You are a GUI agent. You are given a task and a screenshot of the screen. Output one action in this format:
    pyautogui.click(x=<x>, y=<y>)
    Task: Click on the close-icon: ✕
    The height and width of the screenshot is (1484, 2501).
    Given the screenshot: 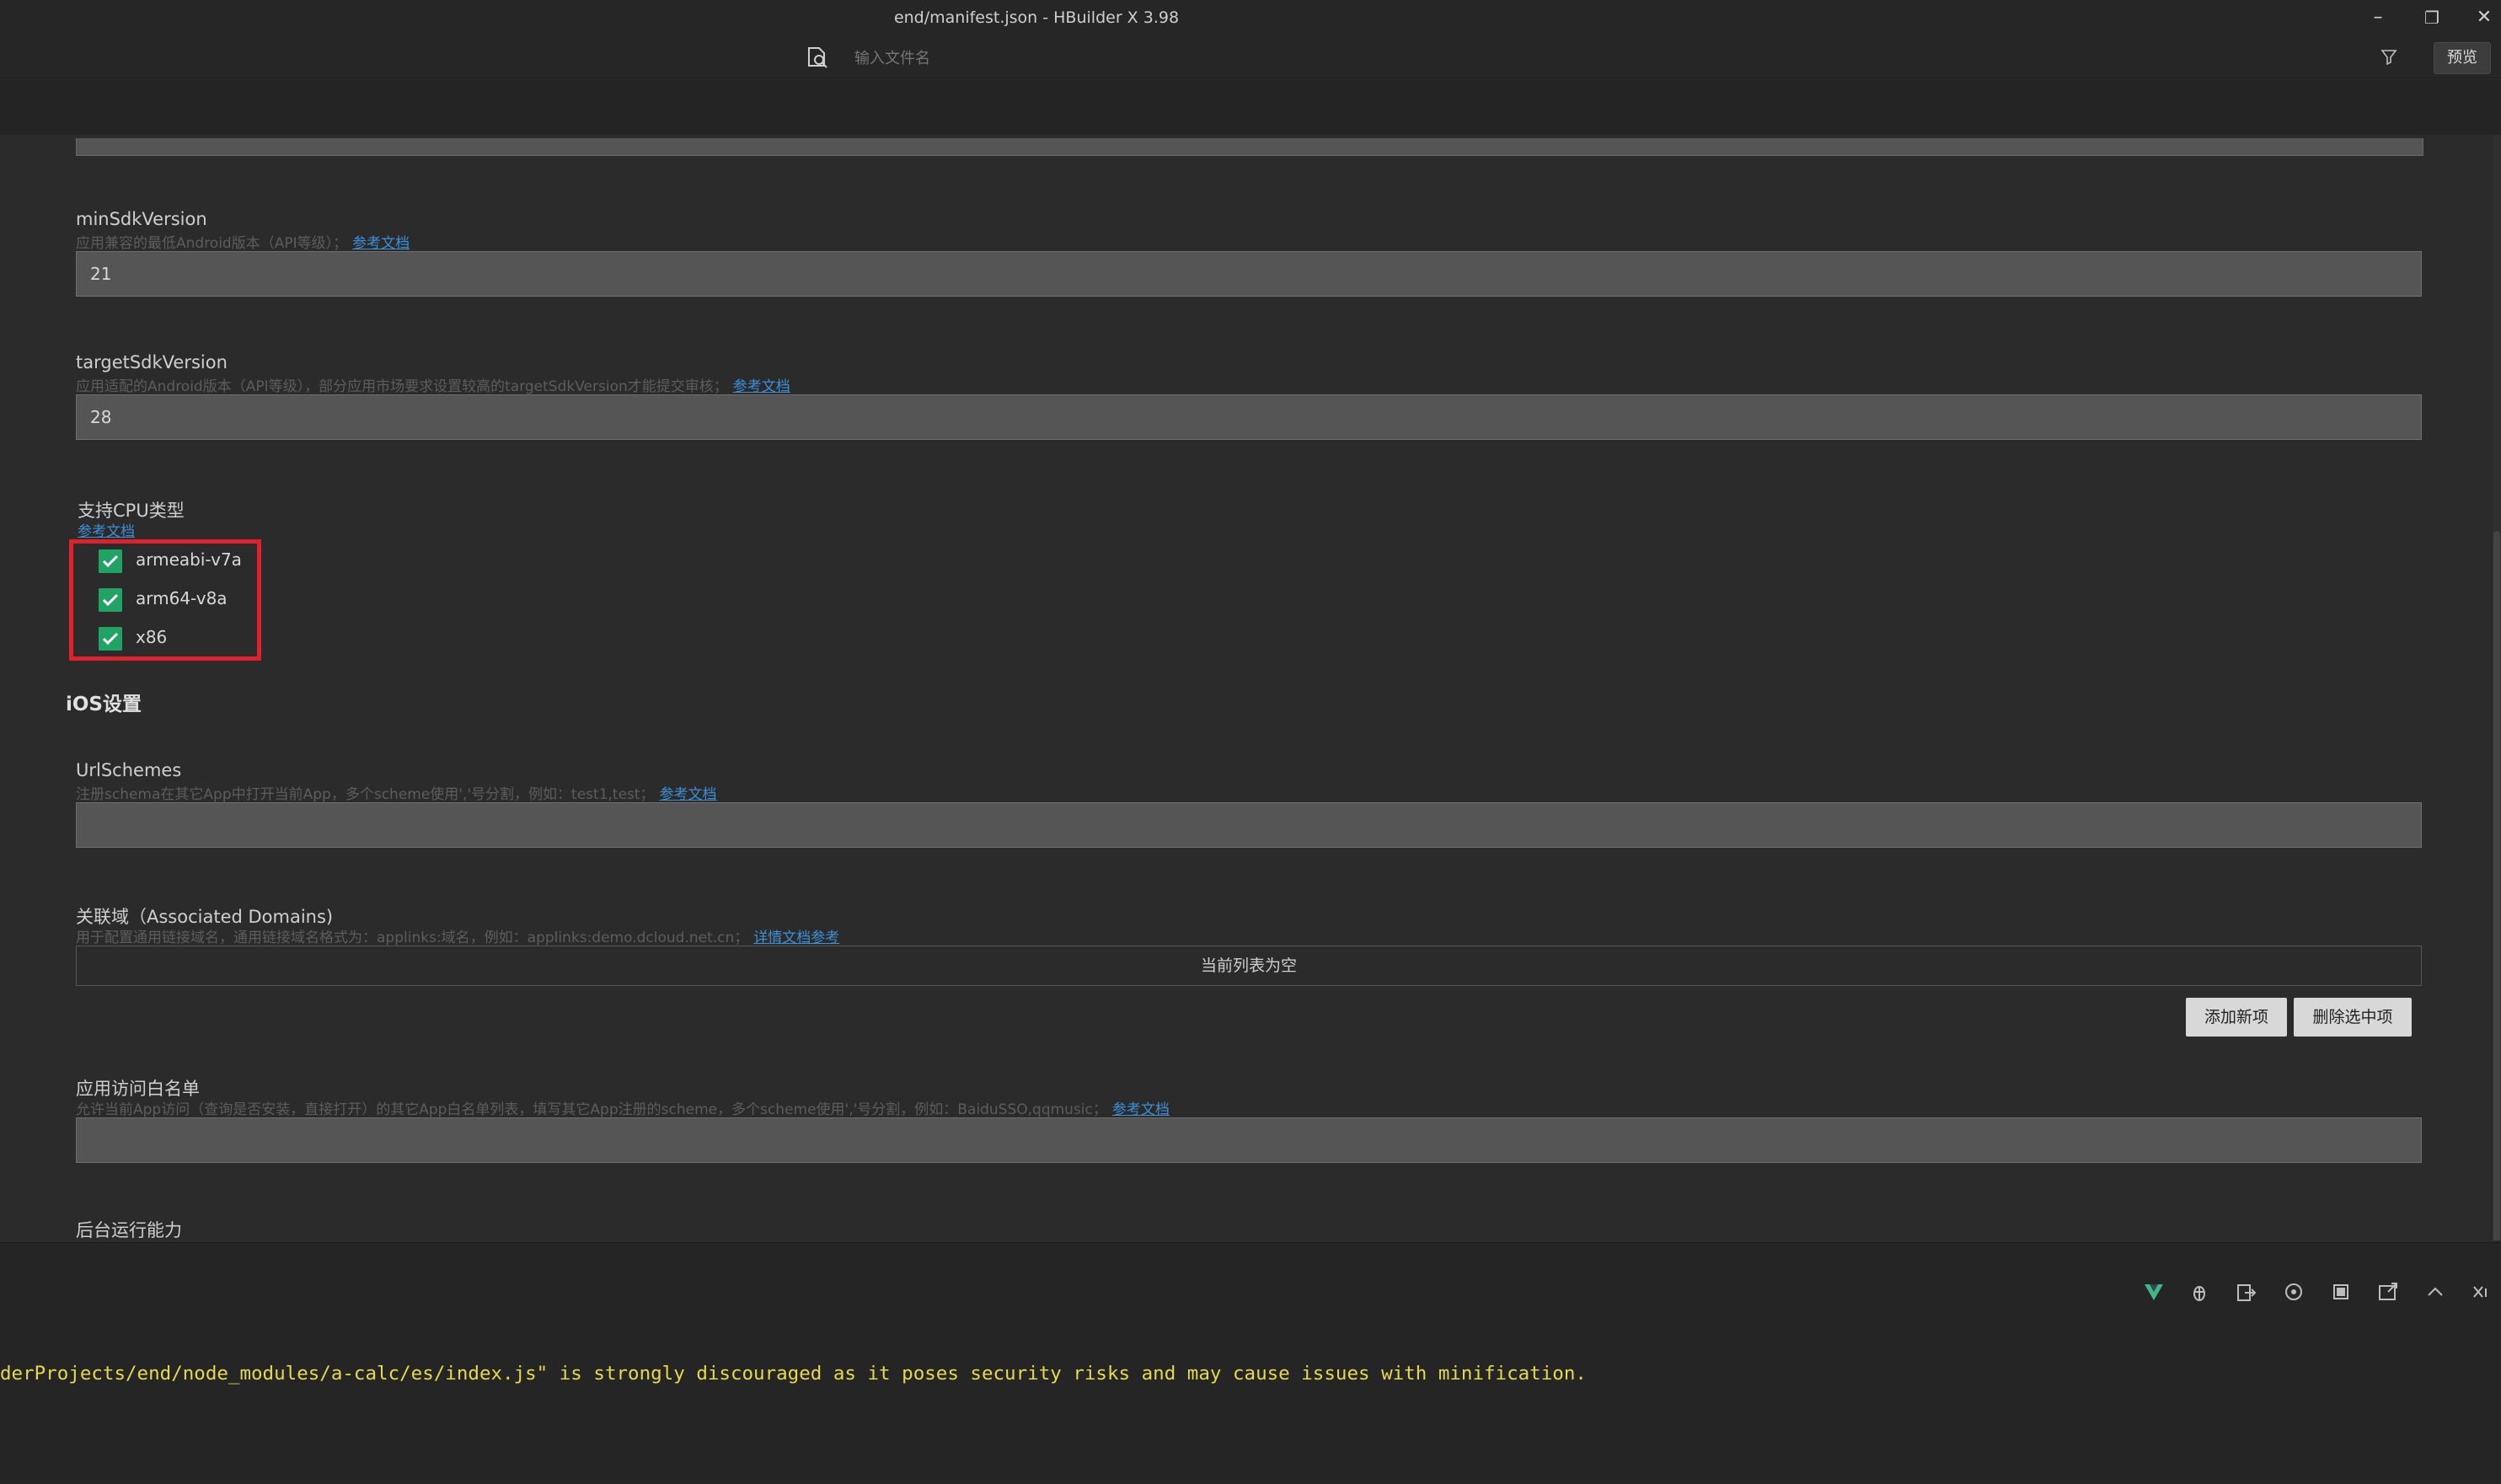 What is the action you would take?
    pyautogui.click(x=2484, y=17)
    